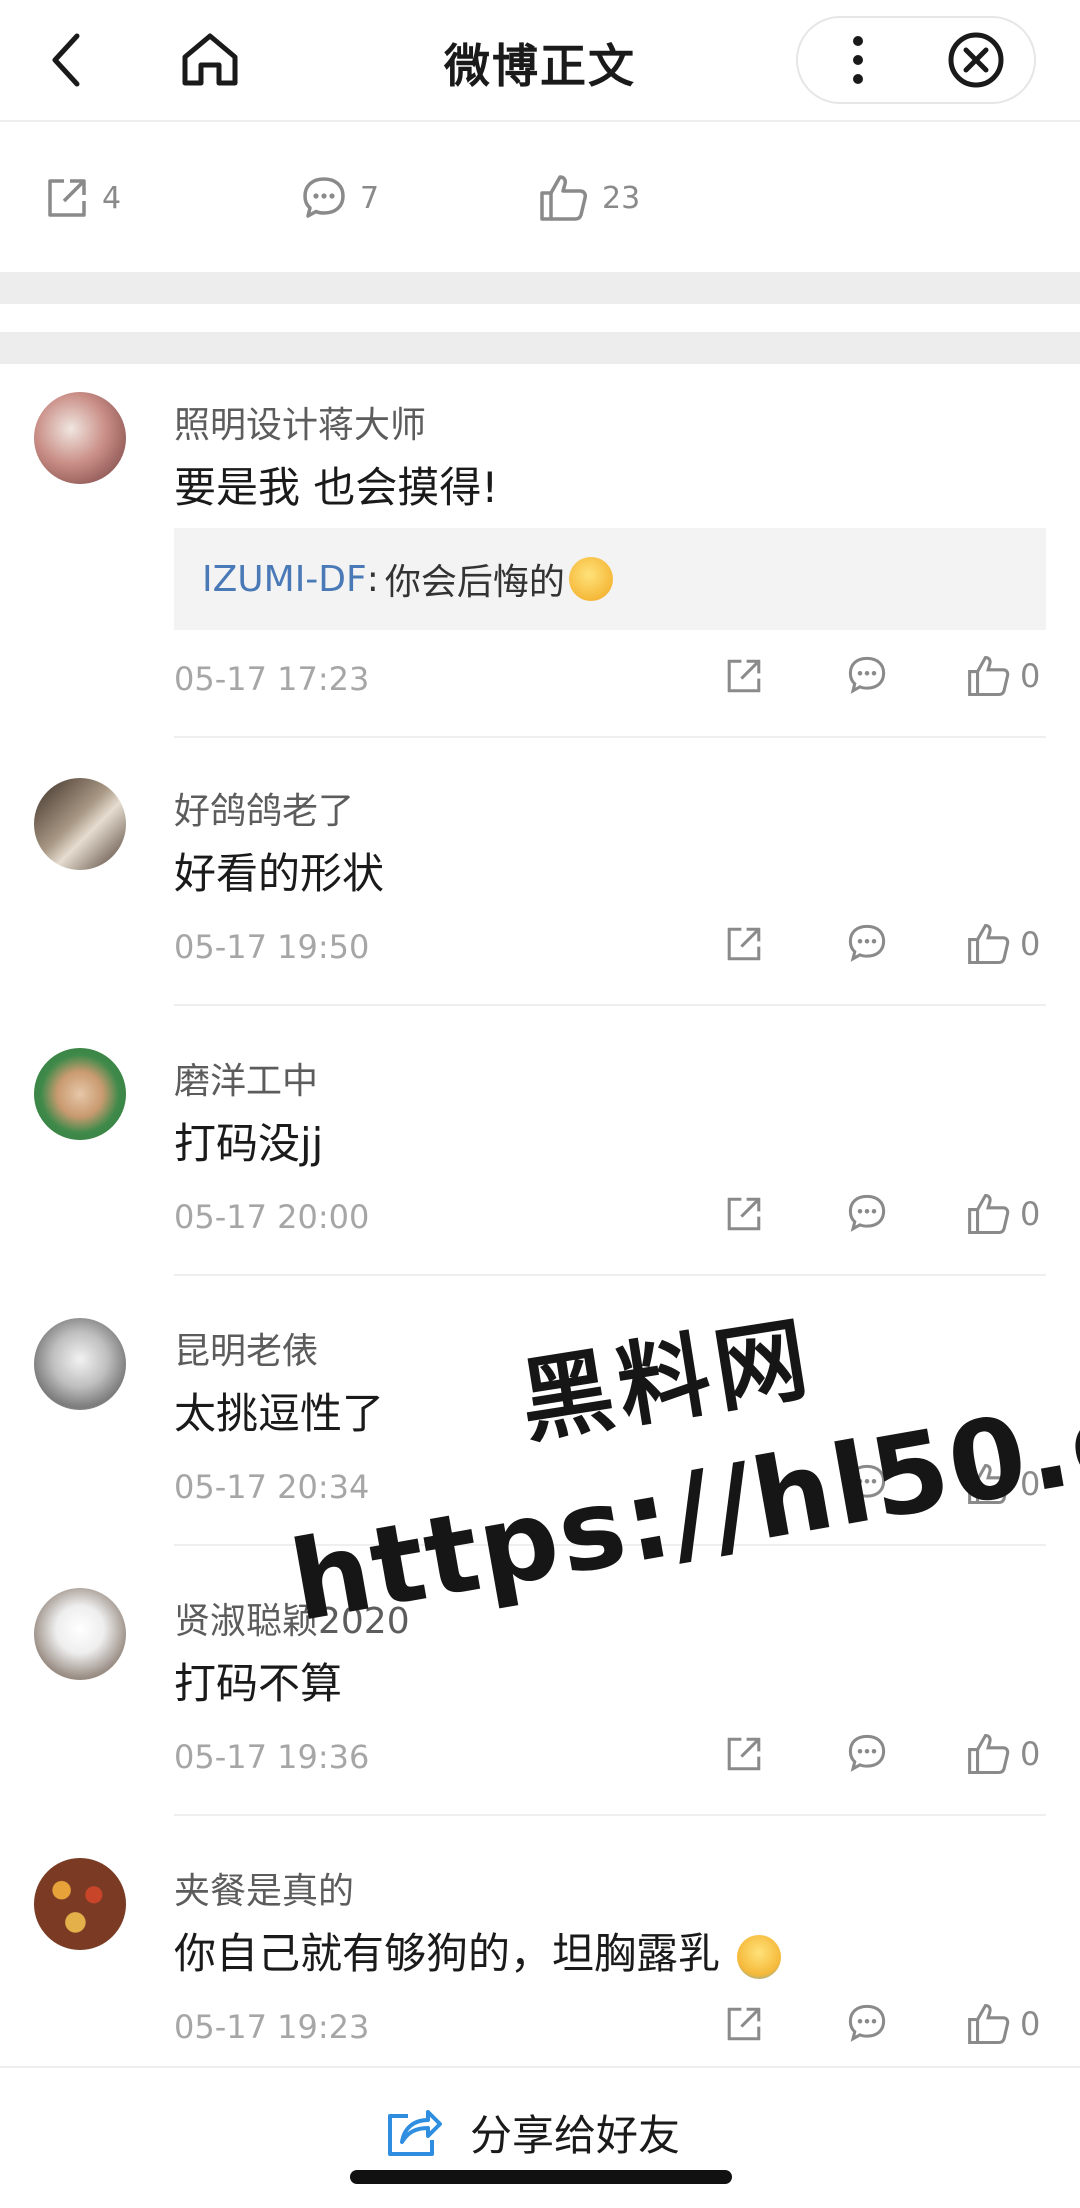  Describe the element at coordinates (540, 892) in the screenshot. I see `comment-item: 好鸽鸽老了 好看的形状 05-17 19:50 0` at that location.